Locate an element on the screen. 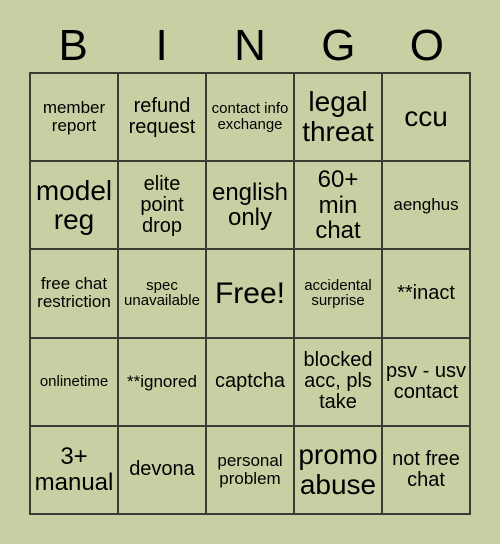 This screenshot has width=500, height=544. bingo-cell: personal problem is located at coordinates (251, 470).